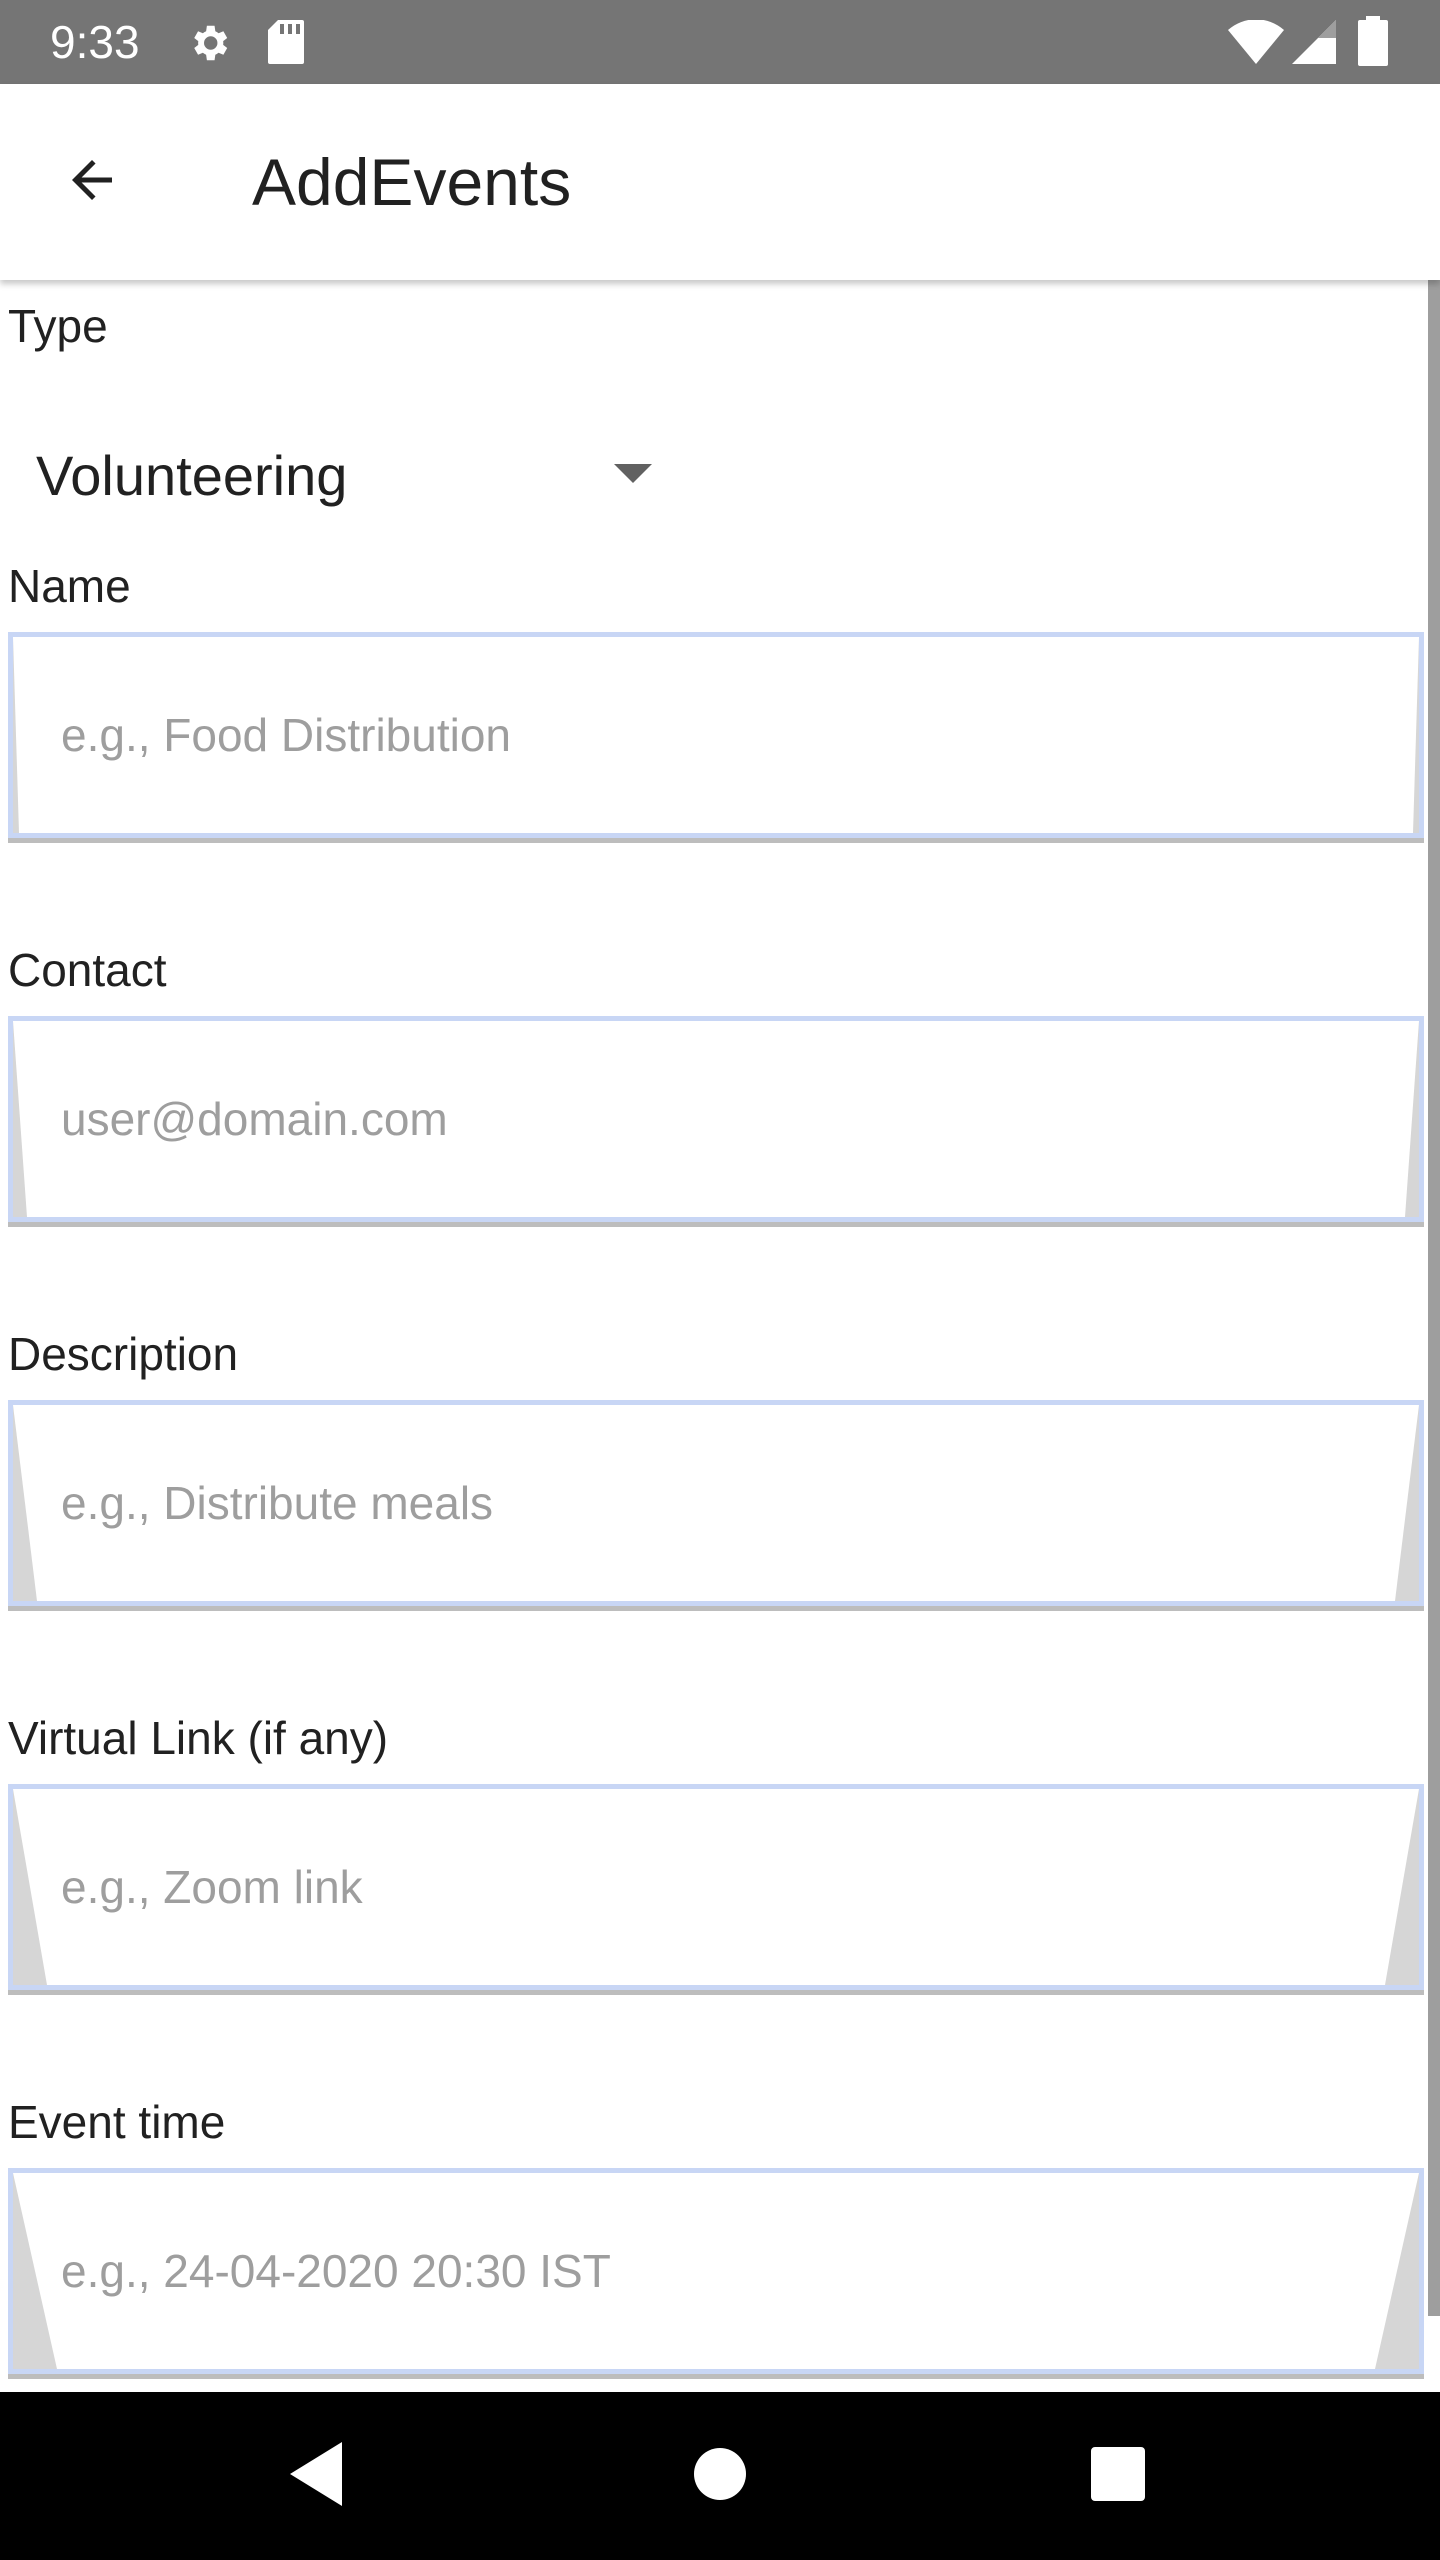 This screenshot has width=1440, height=2560. I want to click on arrow-left-icon, so click(92, 182).